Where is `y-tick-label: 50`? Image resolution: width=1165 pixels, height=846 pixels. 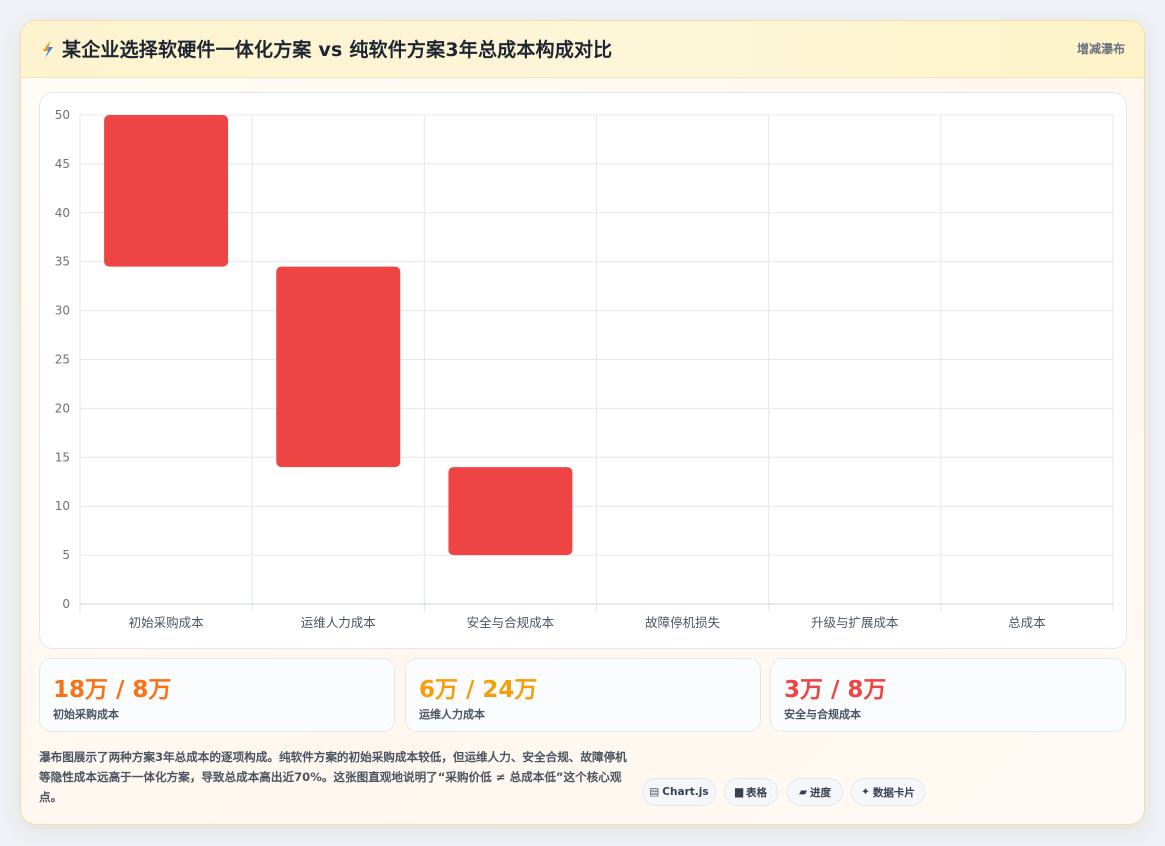
y-tick-label: 50 is located at coordinates (62, 115).